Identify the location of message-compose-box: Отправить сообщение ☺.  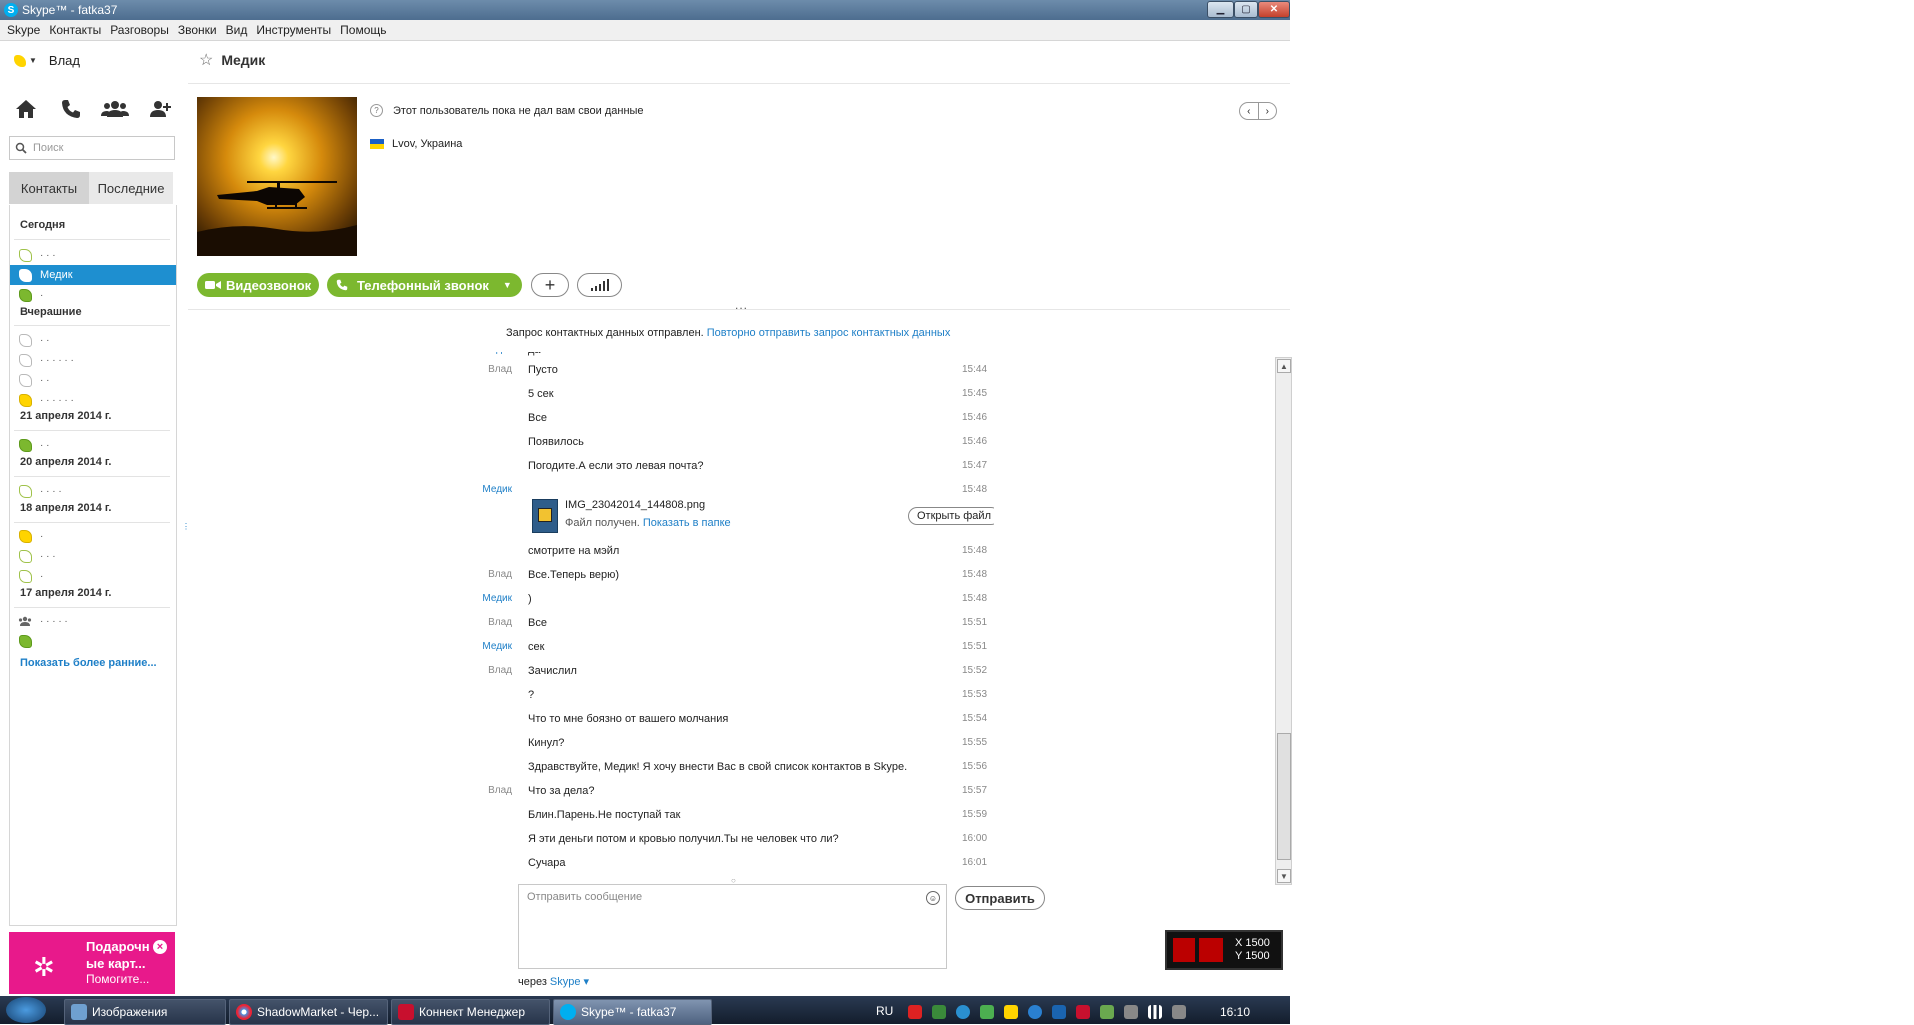
(732, 926).